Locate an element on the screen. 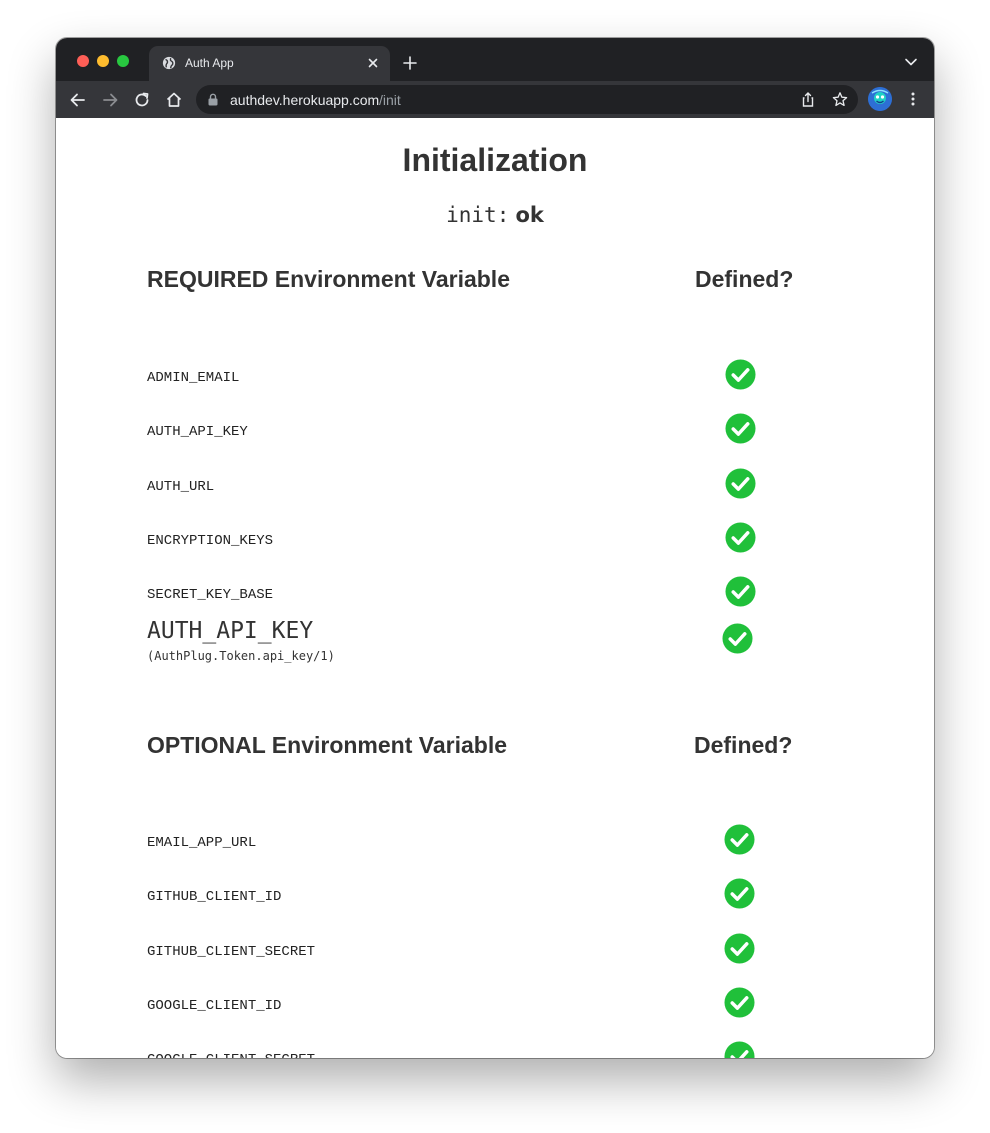 The width and height of the screenshot is (990, 1133). profile-avatar is located at coordinates (880, 99).